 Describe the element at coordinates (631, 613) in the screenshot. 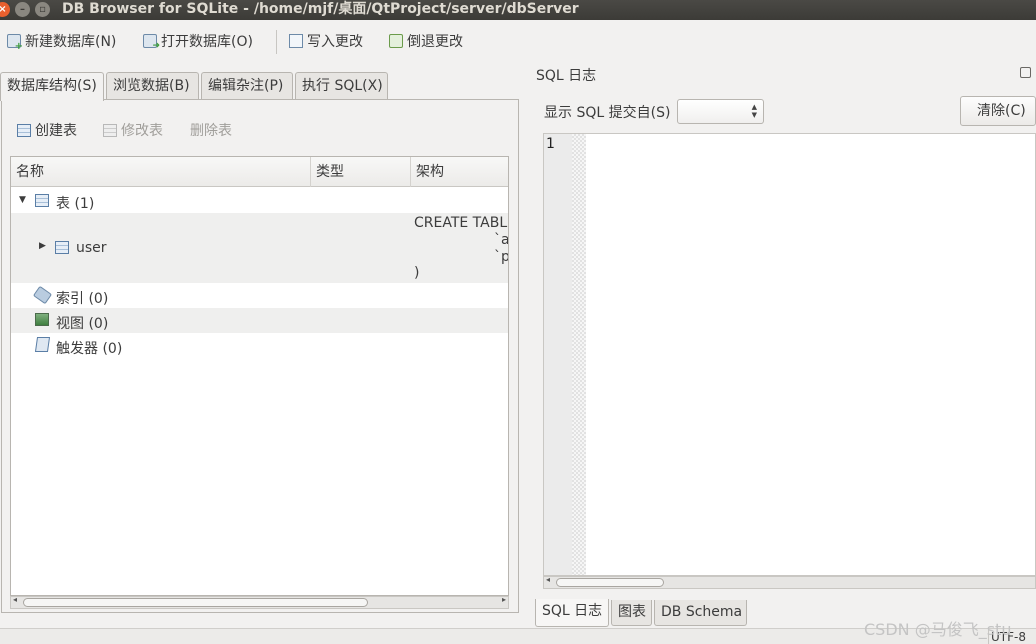

I see `tab-plot: 图表` at that location.